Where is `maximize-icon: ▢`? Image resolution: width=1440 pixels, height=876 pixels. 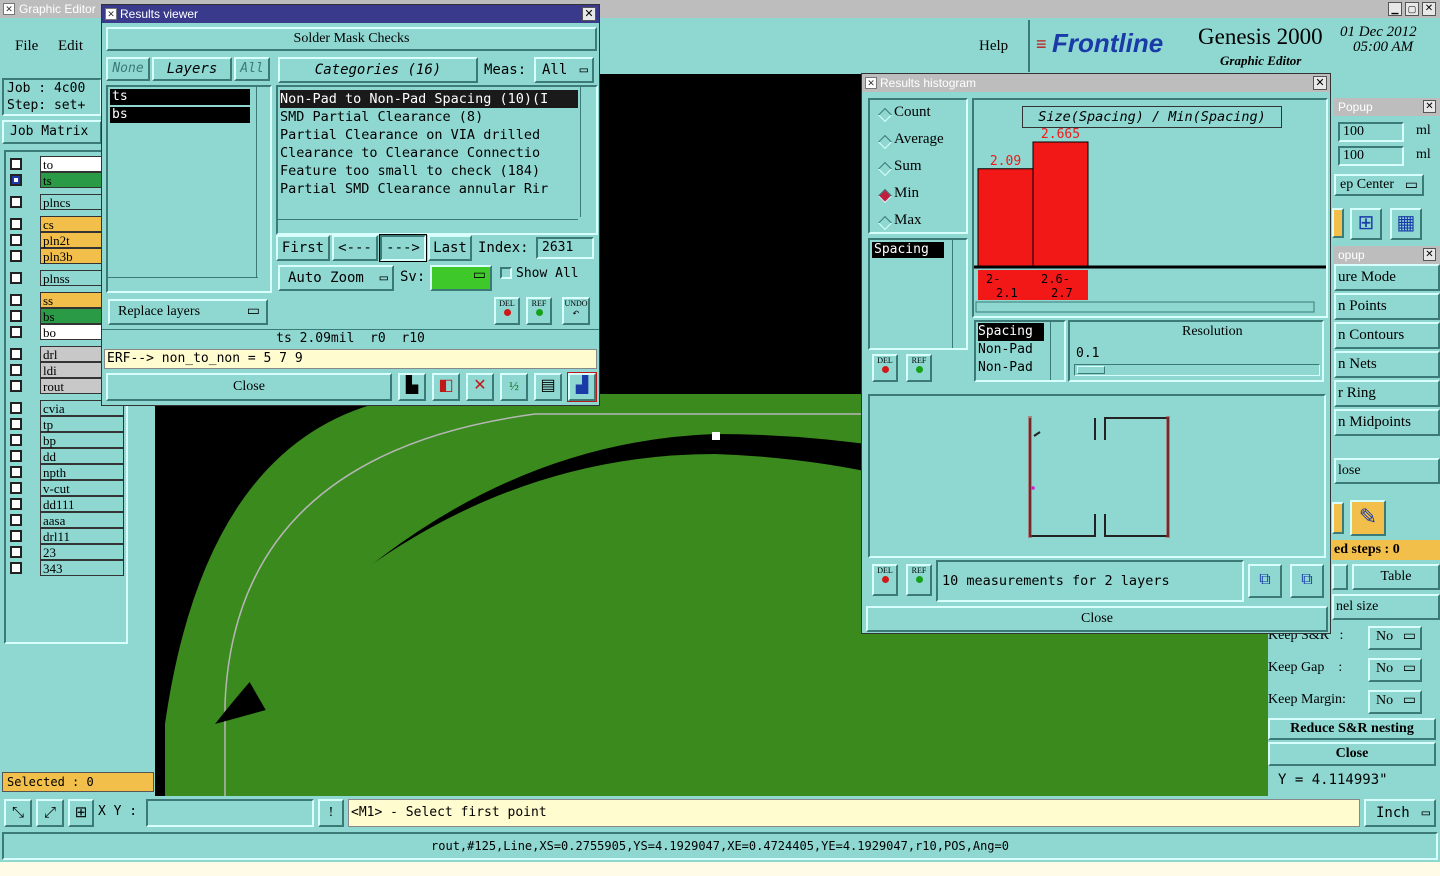
maximize-icon: ▢ is located at coordinates (1412, 9).